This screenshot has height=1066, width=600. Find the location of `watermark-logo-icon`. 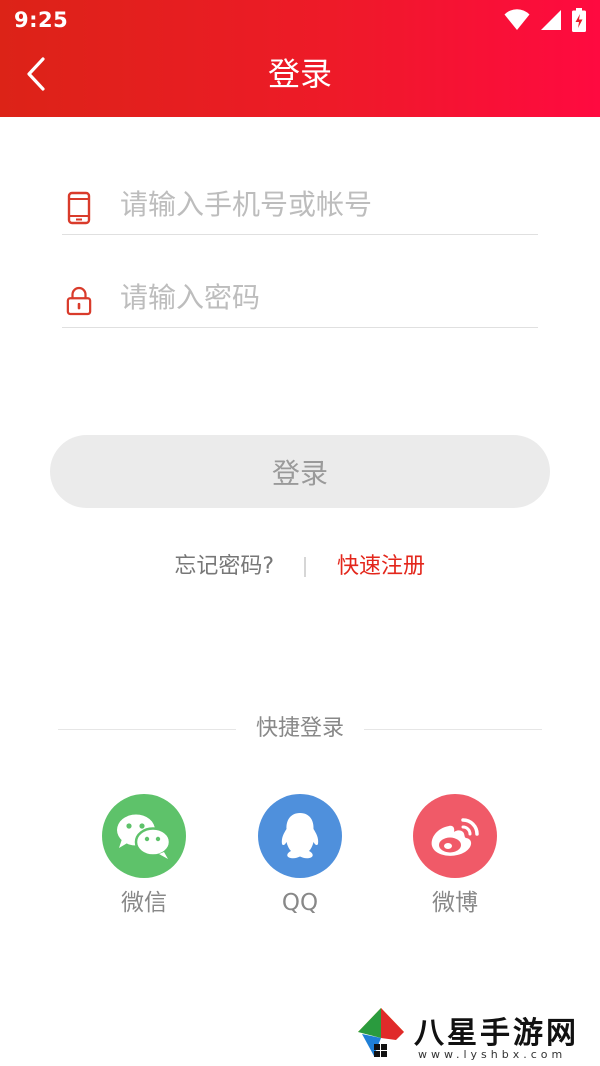

watermark-logo-icon is located at coordinates (381, 1035).